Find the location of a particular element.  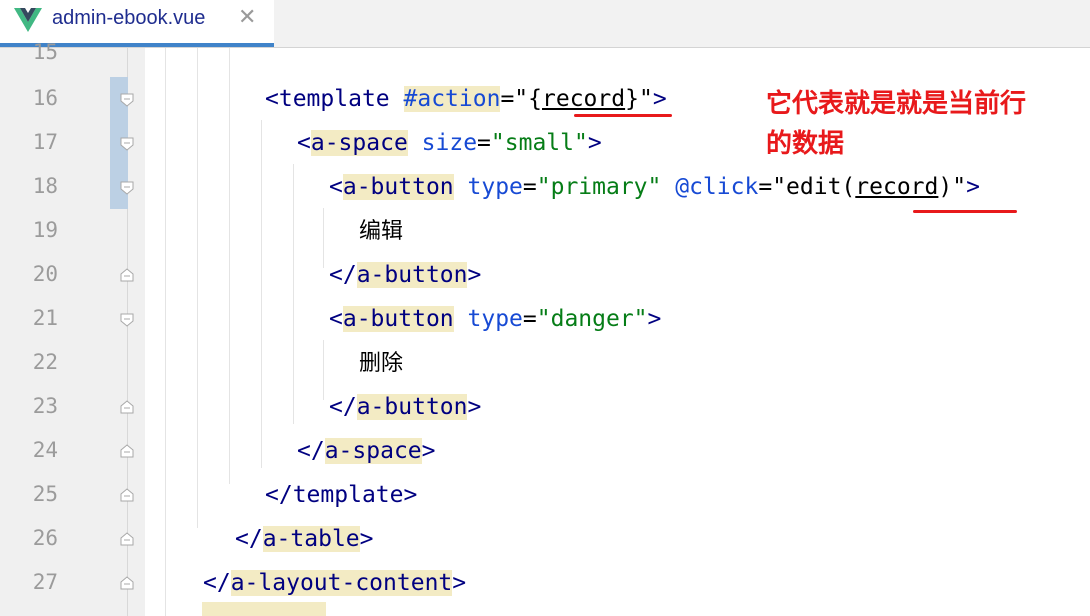

annotation-line-2: 的数据 is located at coordinates (805, 144).